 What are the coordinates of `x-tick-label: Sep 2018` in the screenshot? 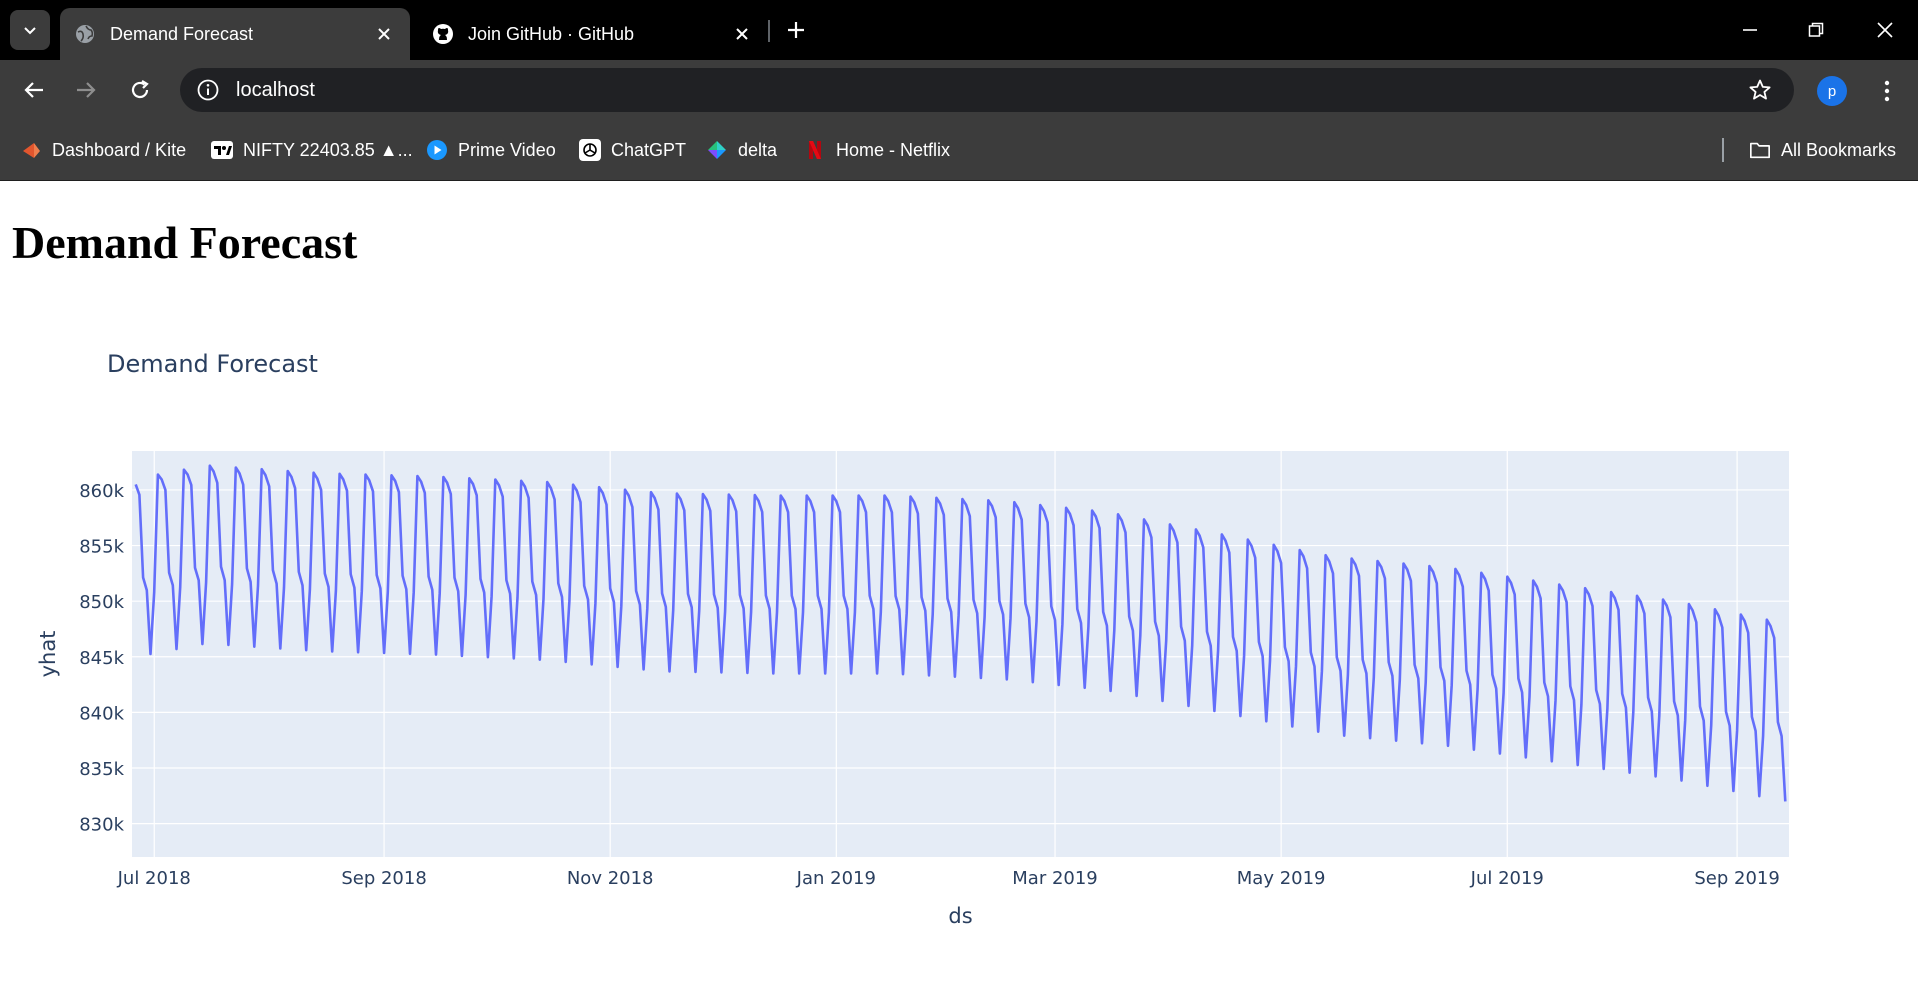 It's located at (383, 878).